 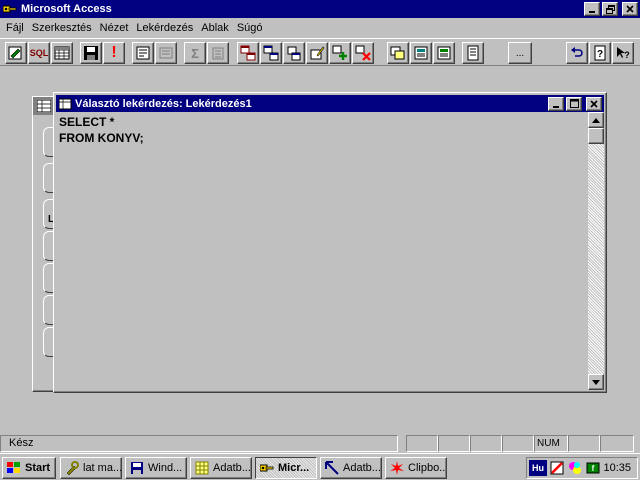 I want to click on properties-button, so click(x=143, y=53).